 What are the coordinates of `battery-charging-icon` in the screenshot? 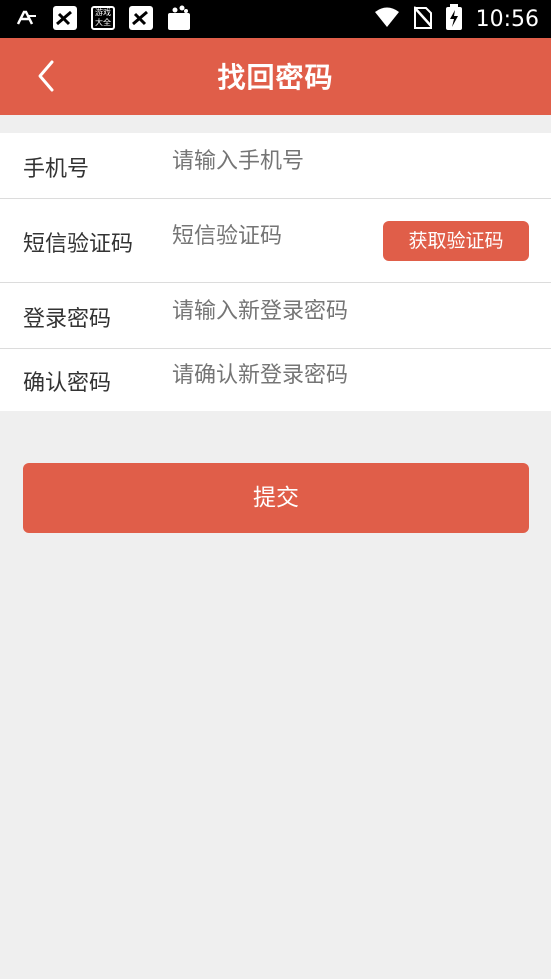 It's located at (453, 19).